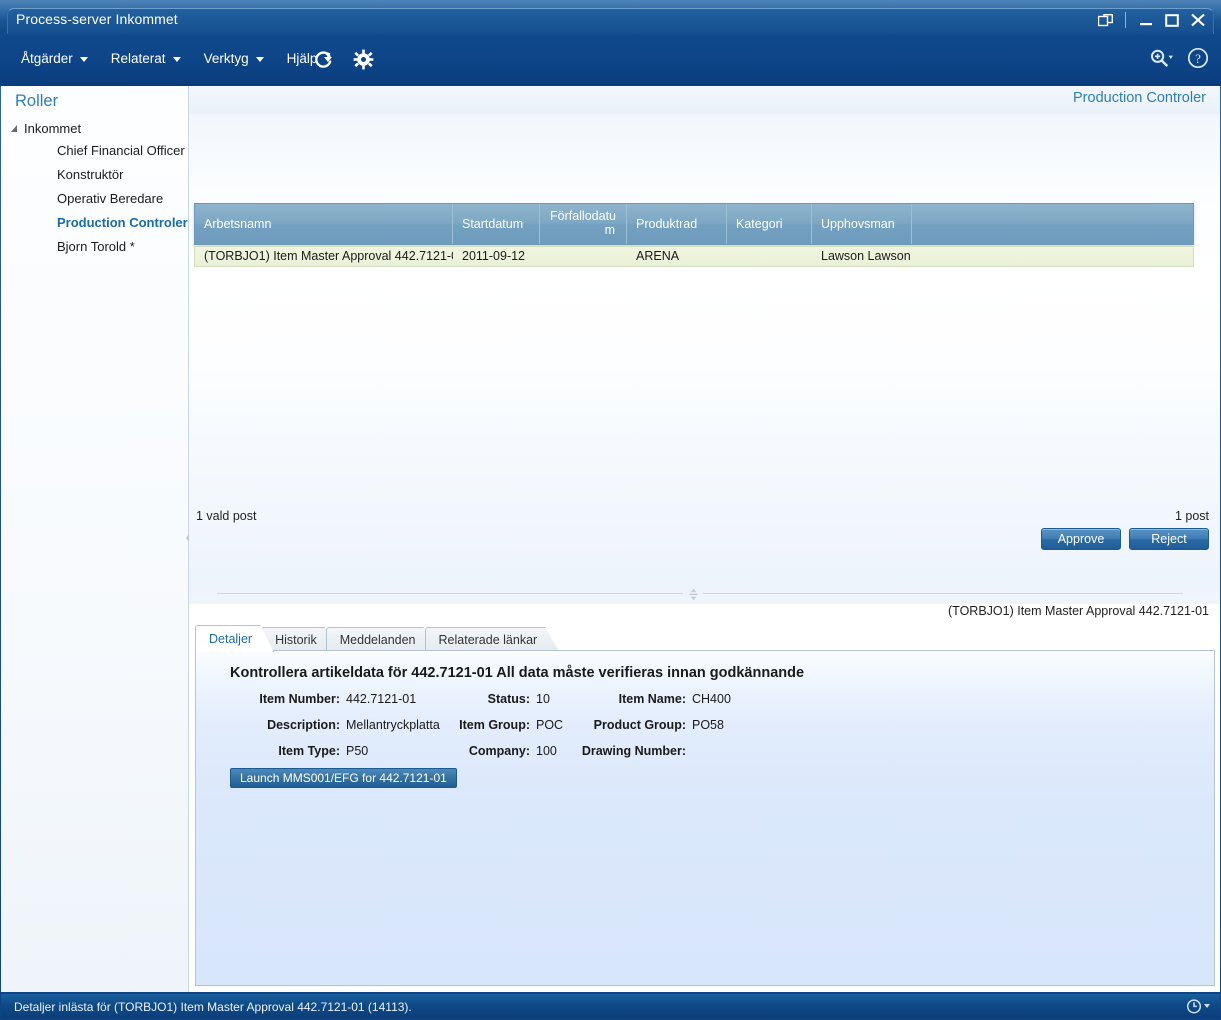 This screenshot has width=1221, height=1020. What do you see at coordinates (1081, 539) in the screenshot?
I see `approve-button: Approve` at bounding box center [1081, 539].